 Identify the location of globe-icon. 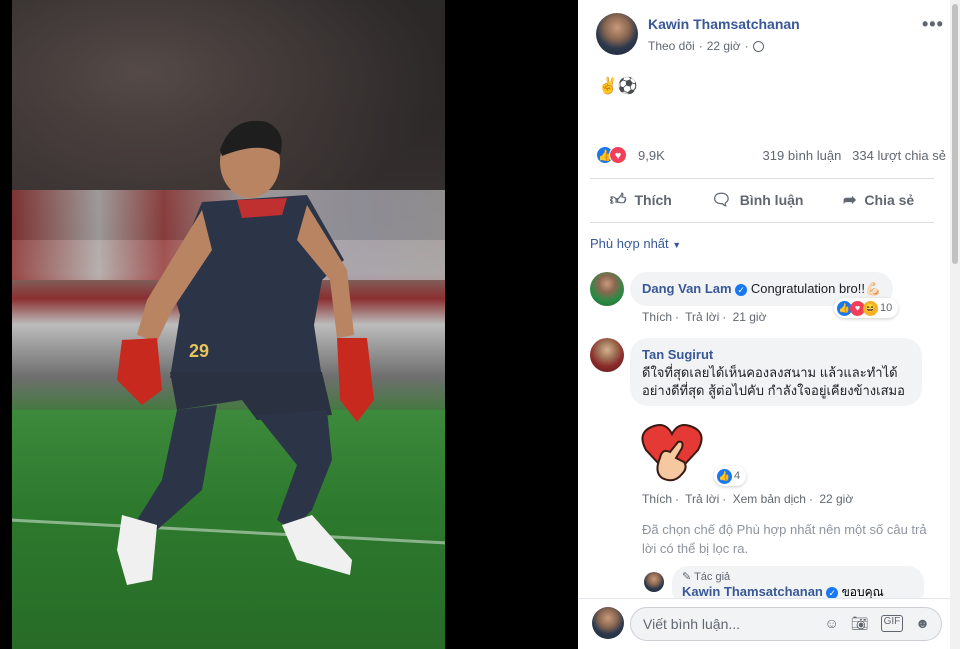
(758, 46).